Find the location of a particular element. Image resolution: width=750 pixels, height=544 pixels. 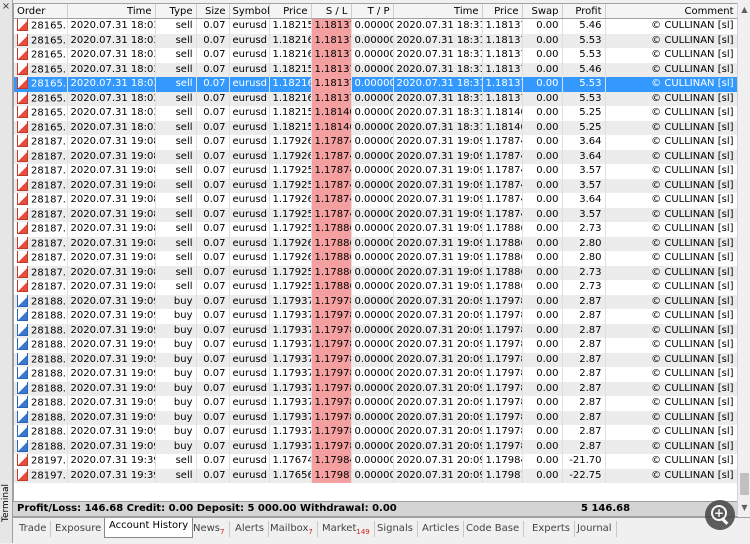

cell-close-time: 2020.07.31 18:31:28 is located at coordinates (438, 26).